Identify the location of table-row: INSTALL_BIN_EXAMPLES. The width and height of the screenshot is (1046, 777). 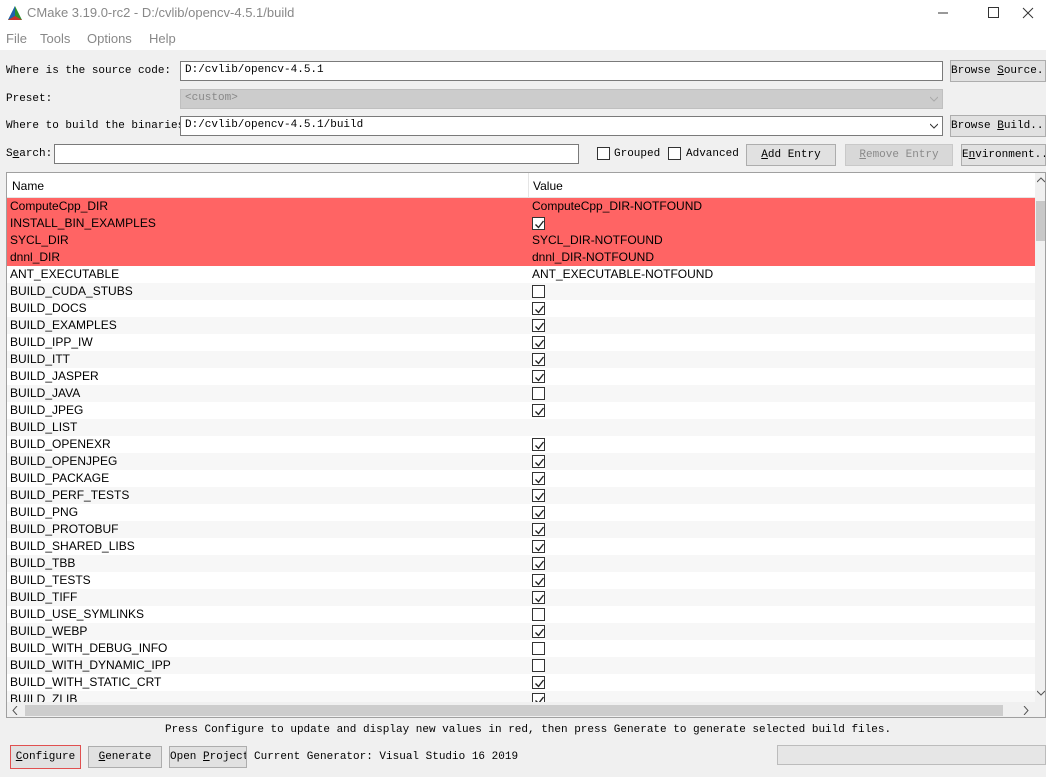
(521, 223).